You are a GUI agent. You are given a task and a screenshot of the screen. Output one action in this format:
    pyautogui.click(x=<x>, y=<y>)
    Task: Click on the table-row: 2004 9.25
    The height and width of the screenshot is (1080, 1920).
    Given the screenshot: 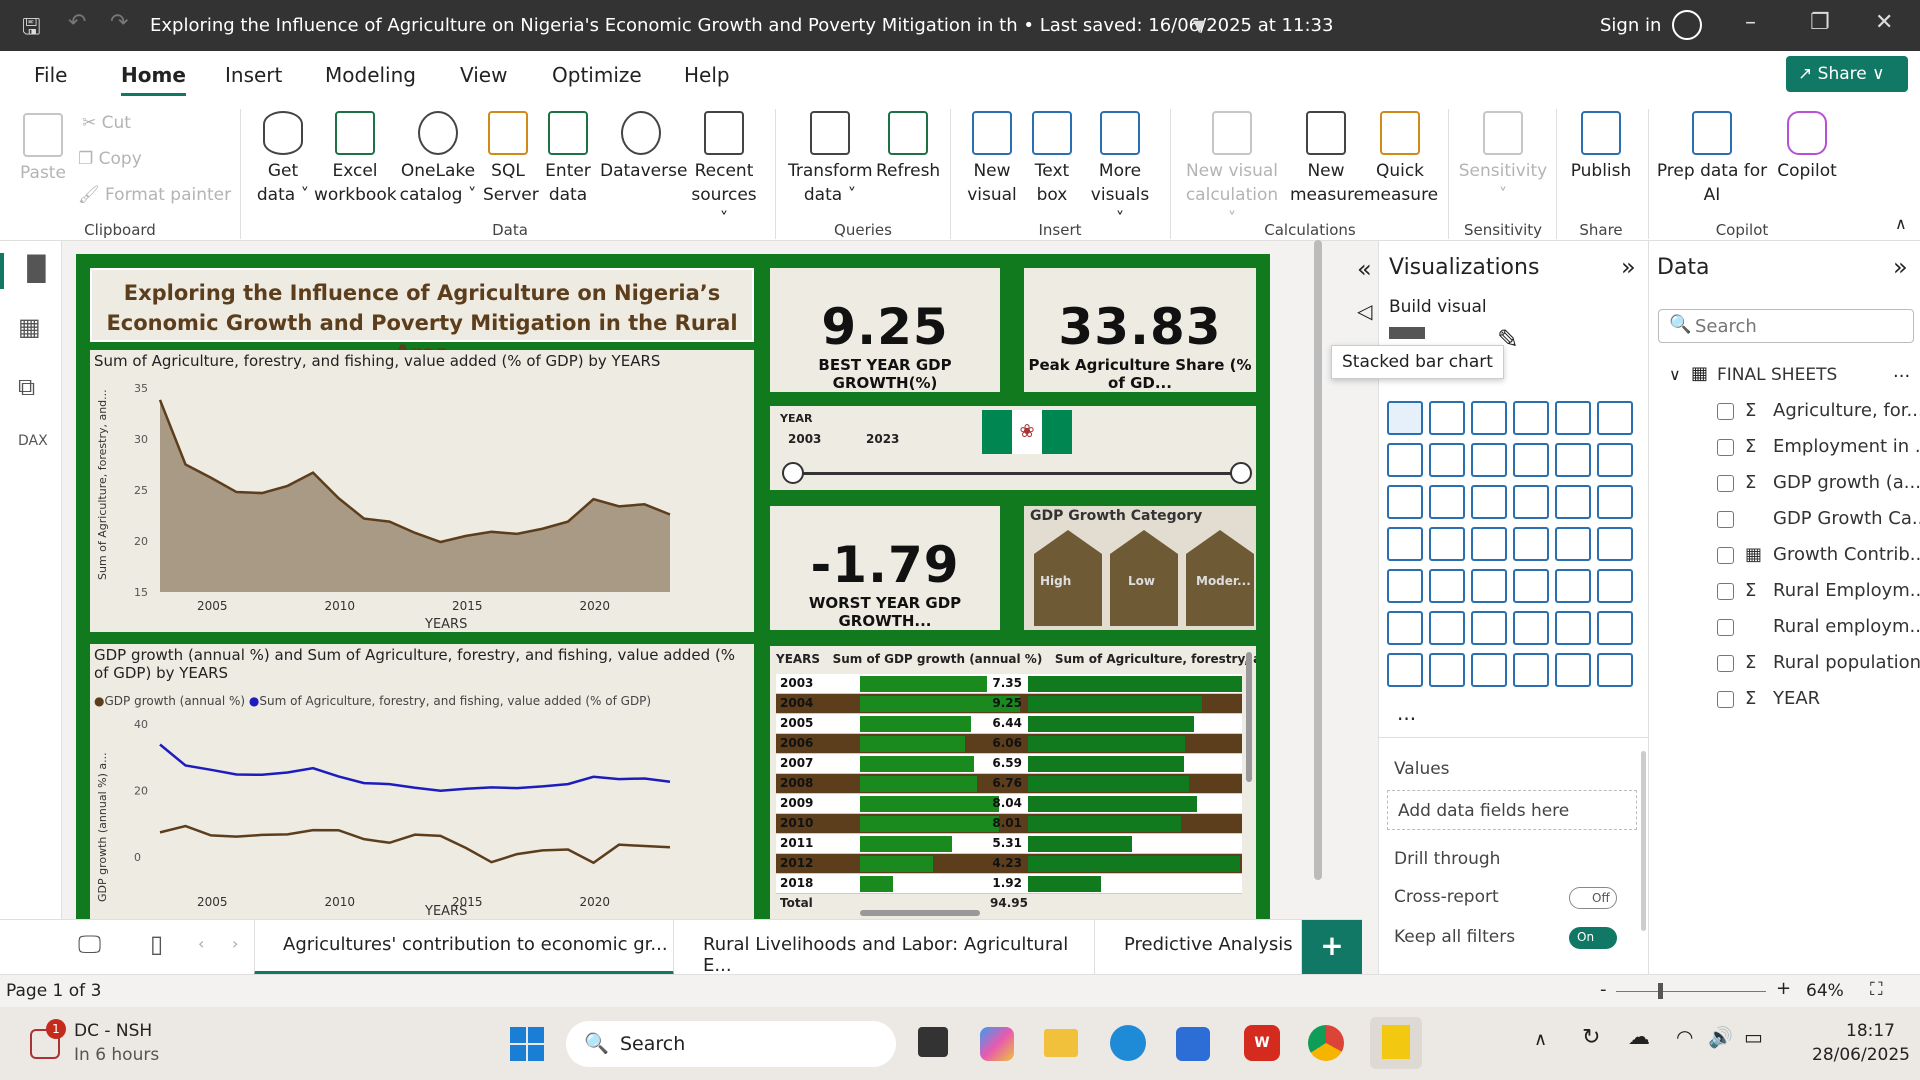 What is the action you would take?
    pyautogui.click(x=1009, y=704)
    